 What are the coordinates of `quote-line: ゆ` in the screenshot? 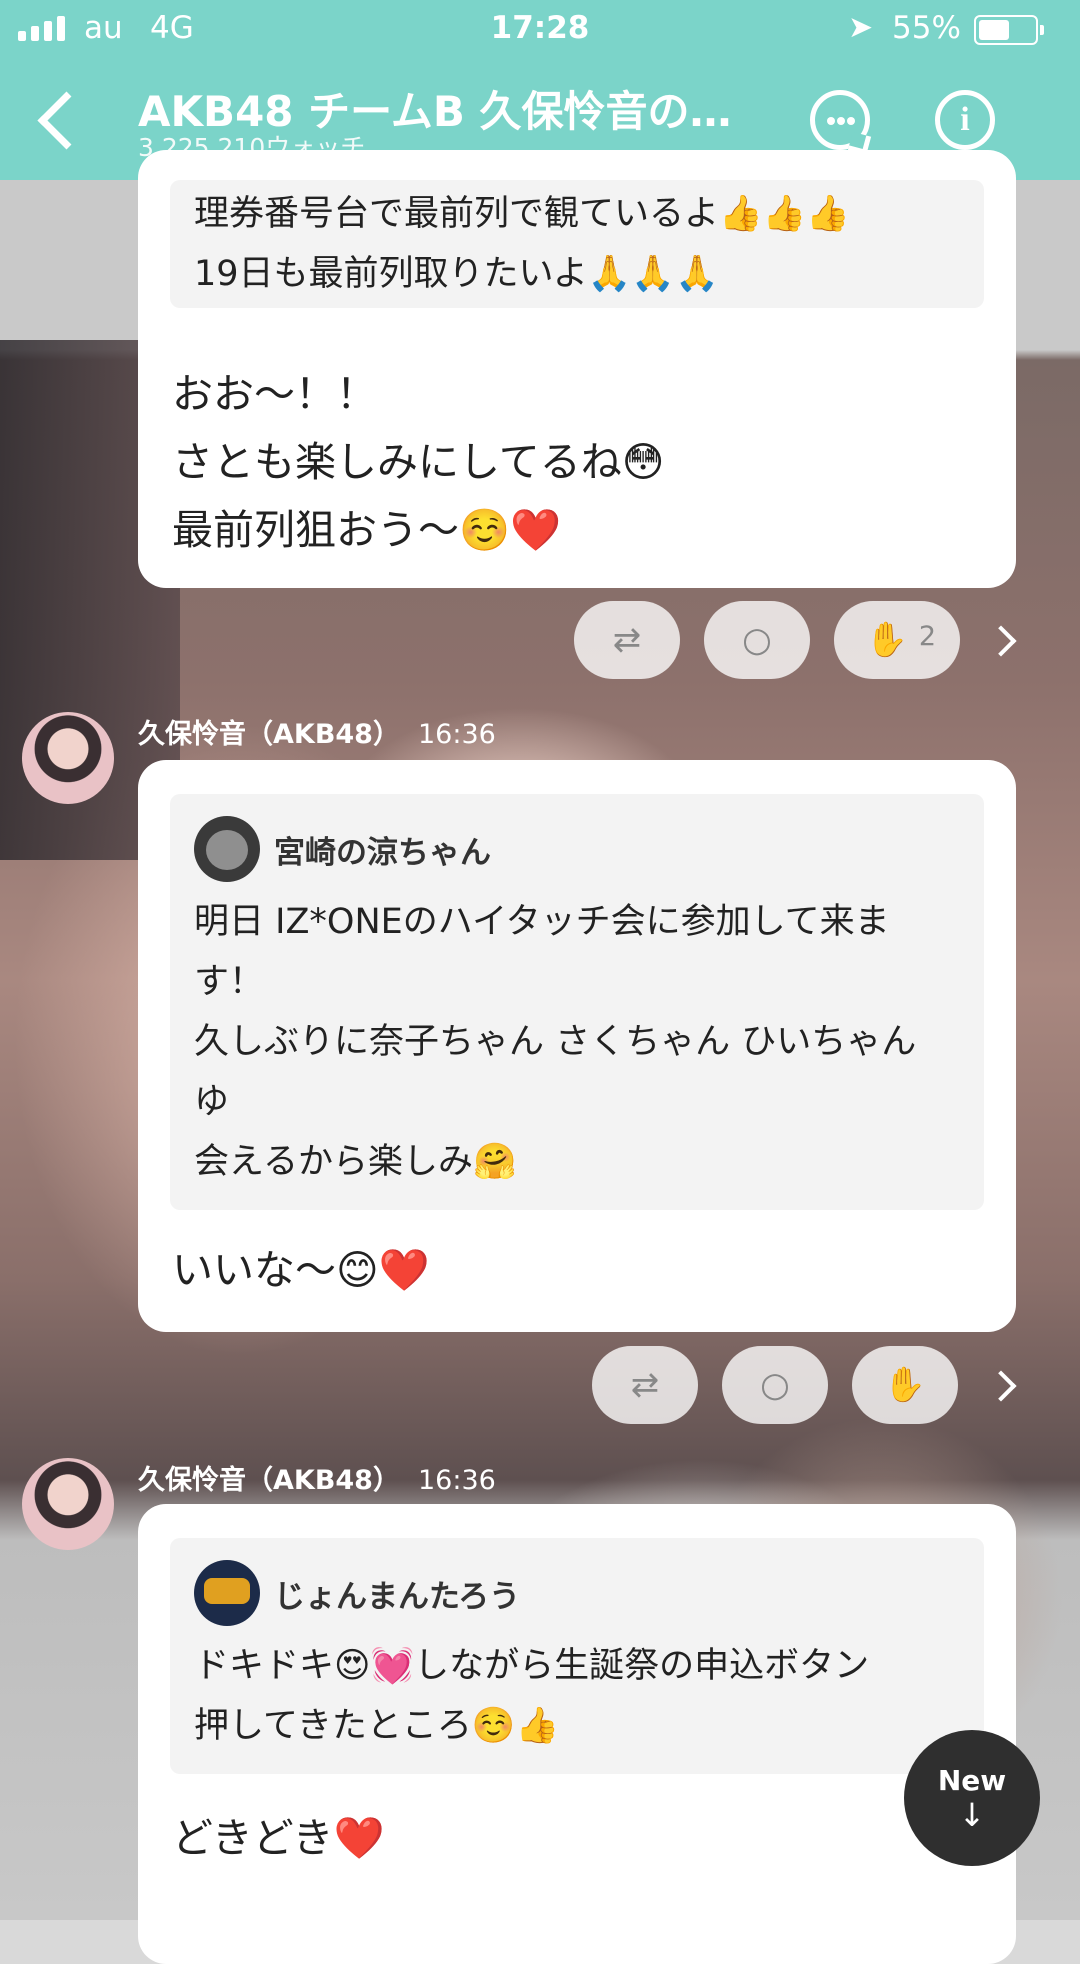 It's located at (212, 1102).